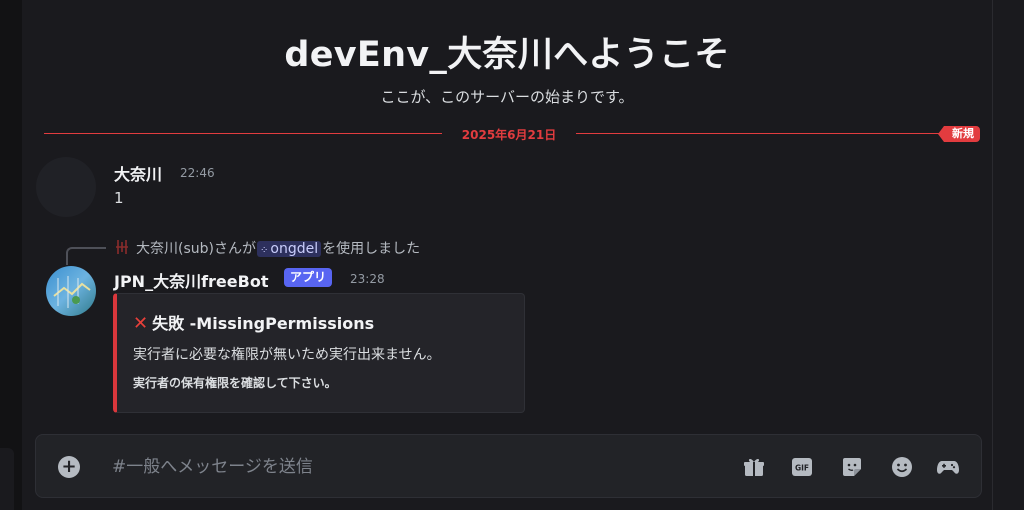  What do you see at coordinates (294, 249) in the screenshot?
I see `command-name: ongdel` at bounding box center [294, 249].